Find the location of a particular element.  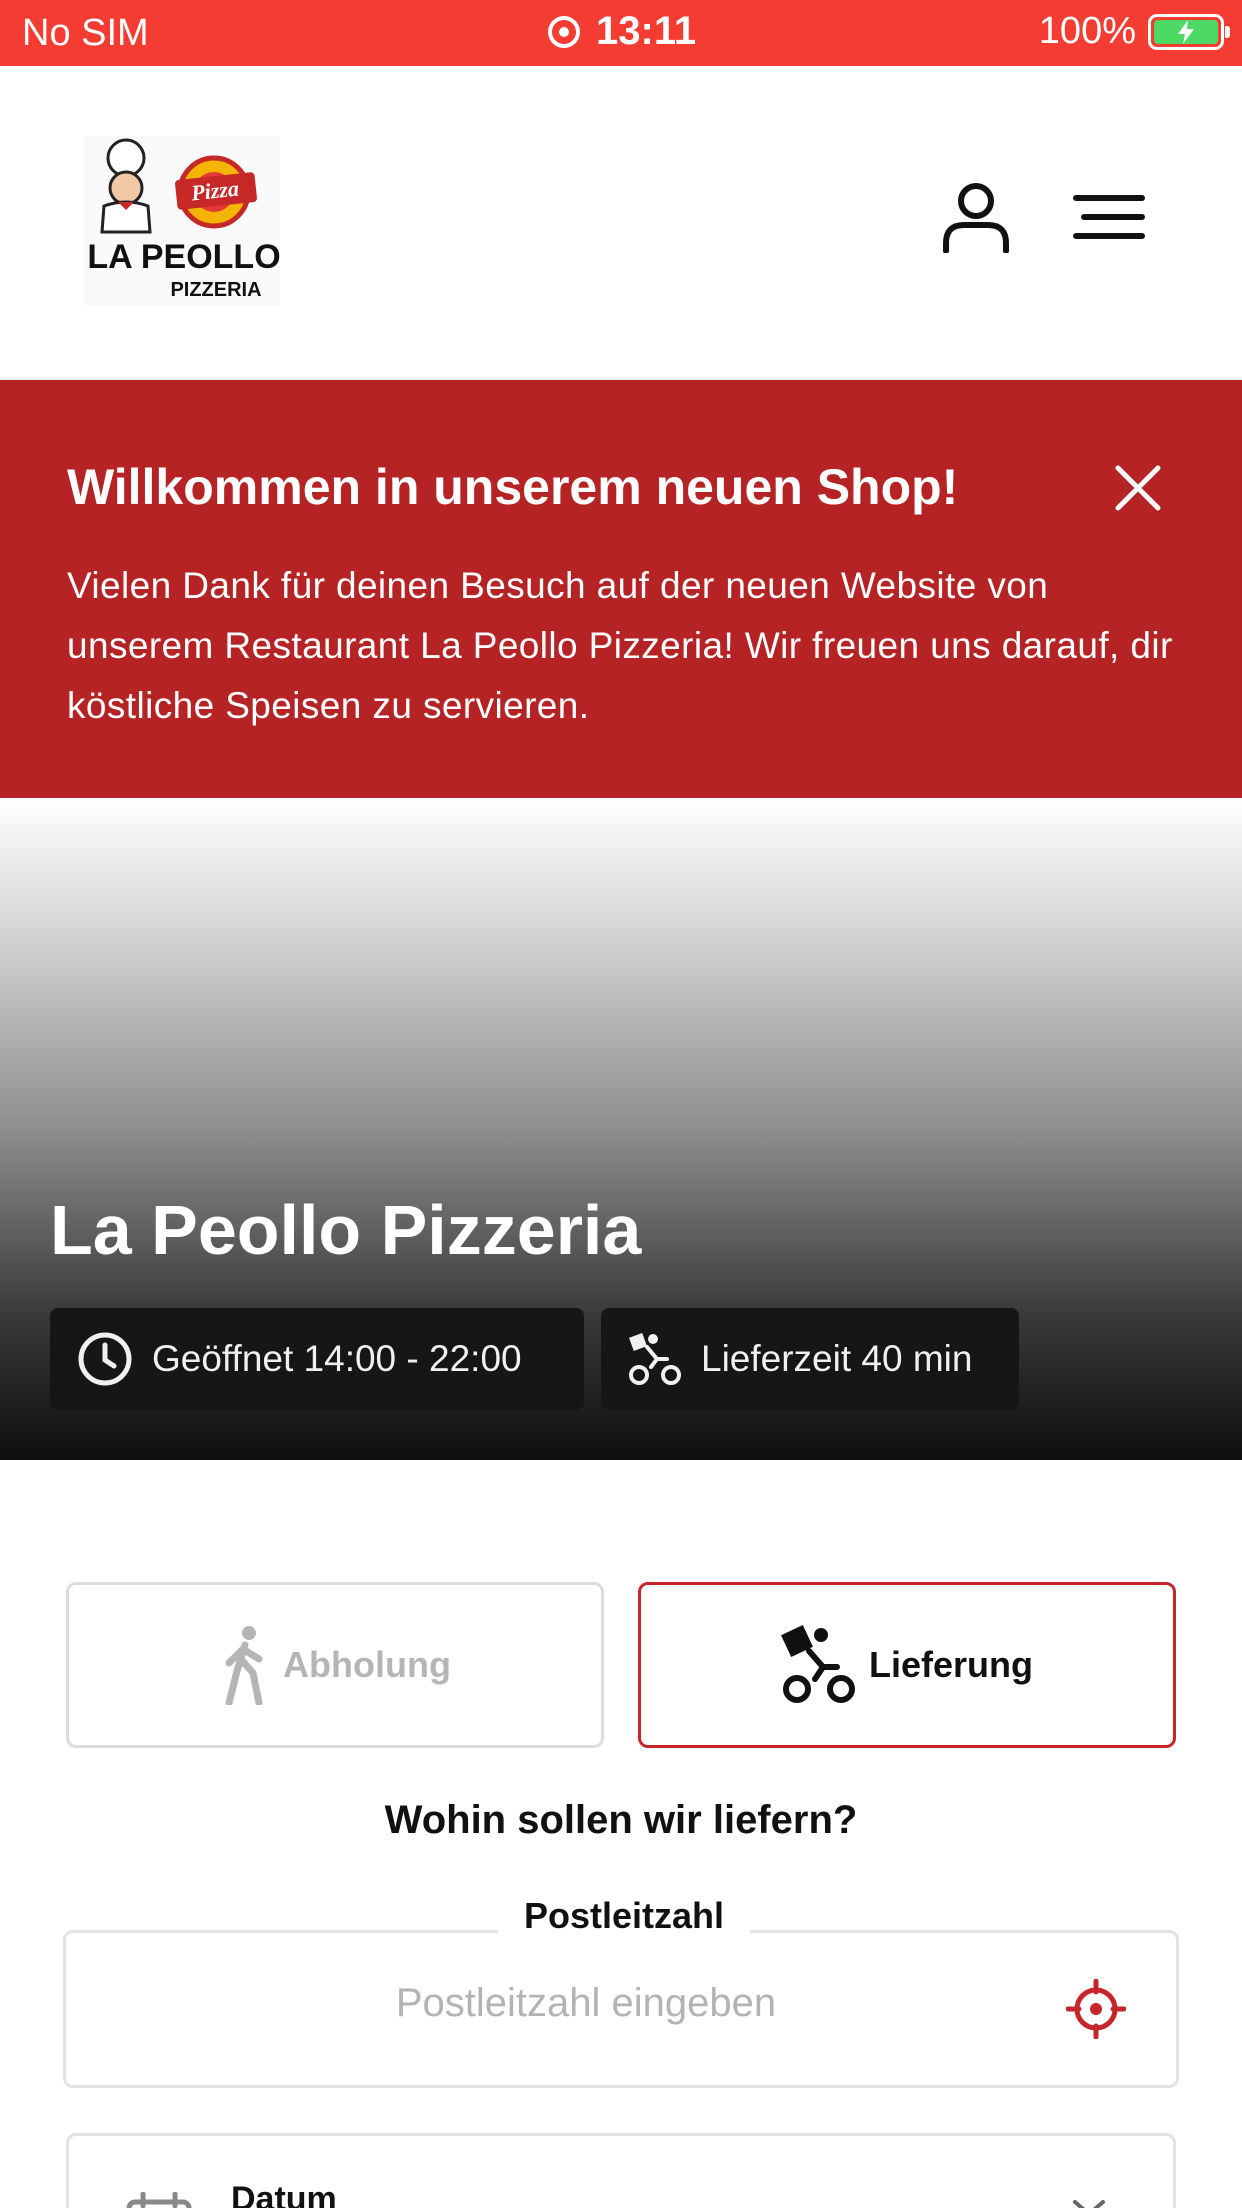

postal-code-label: Postleitzahl is located at coordinates (624, 1915).